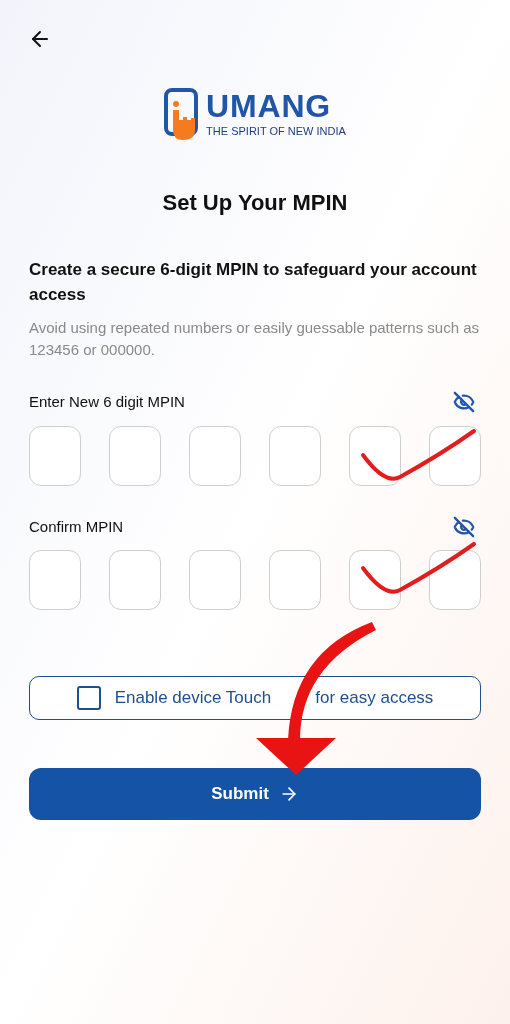 This screenshot has height=1024, width=510. What do you see at coordinates (107, 402) in the screenshot?
I see `field-label: Enter New 6 digit MPIN` at bounding box center [107, 402].